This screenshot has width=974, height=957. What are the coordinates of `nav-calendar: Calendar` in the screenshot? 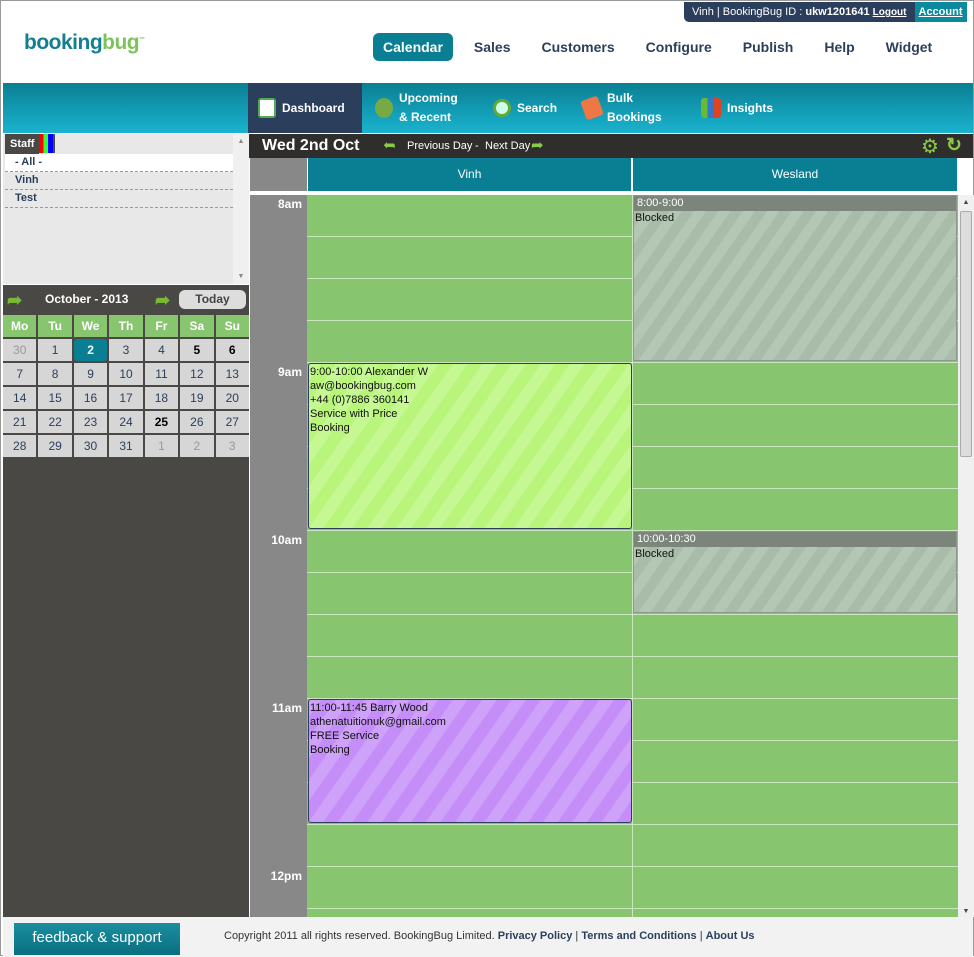 It's located at (413, 47).